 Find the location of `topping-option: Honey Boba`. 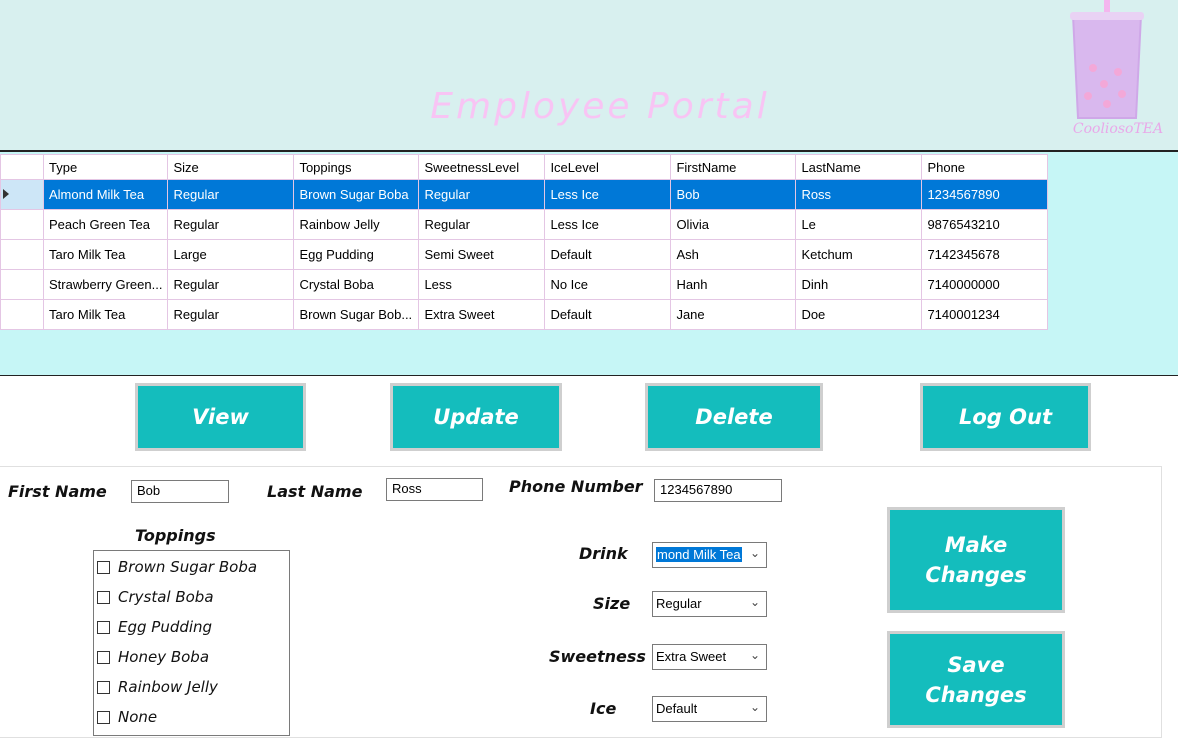

topping-option: Honey Boba is located at coordinates (153, 657).